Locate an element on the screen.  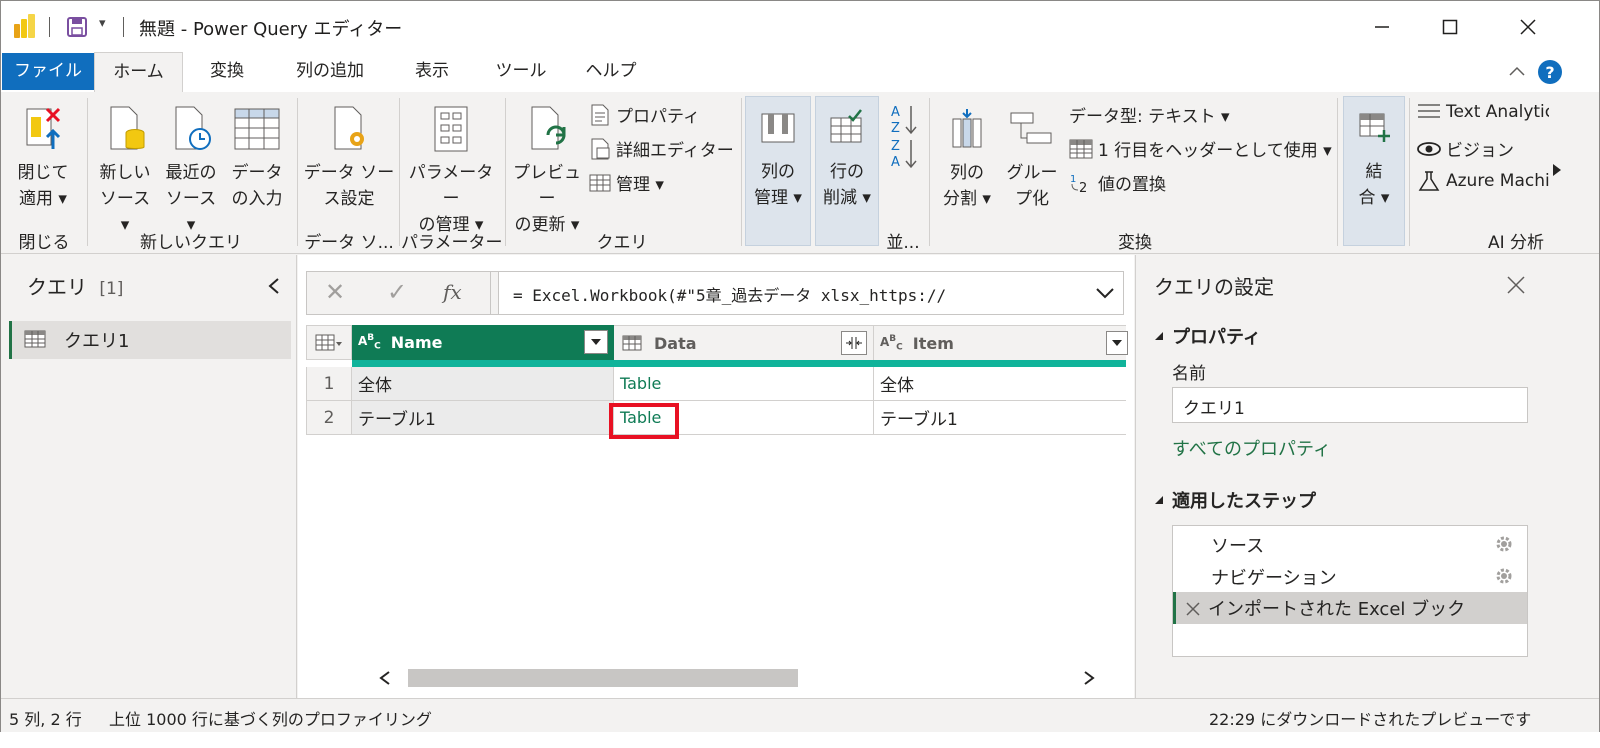
combine-button: 結 合 ▾ is located at coordinates (1374, 171).